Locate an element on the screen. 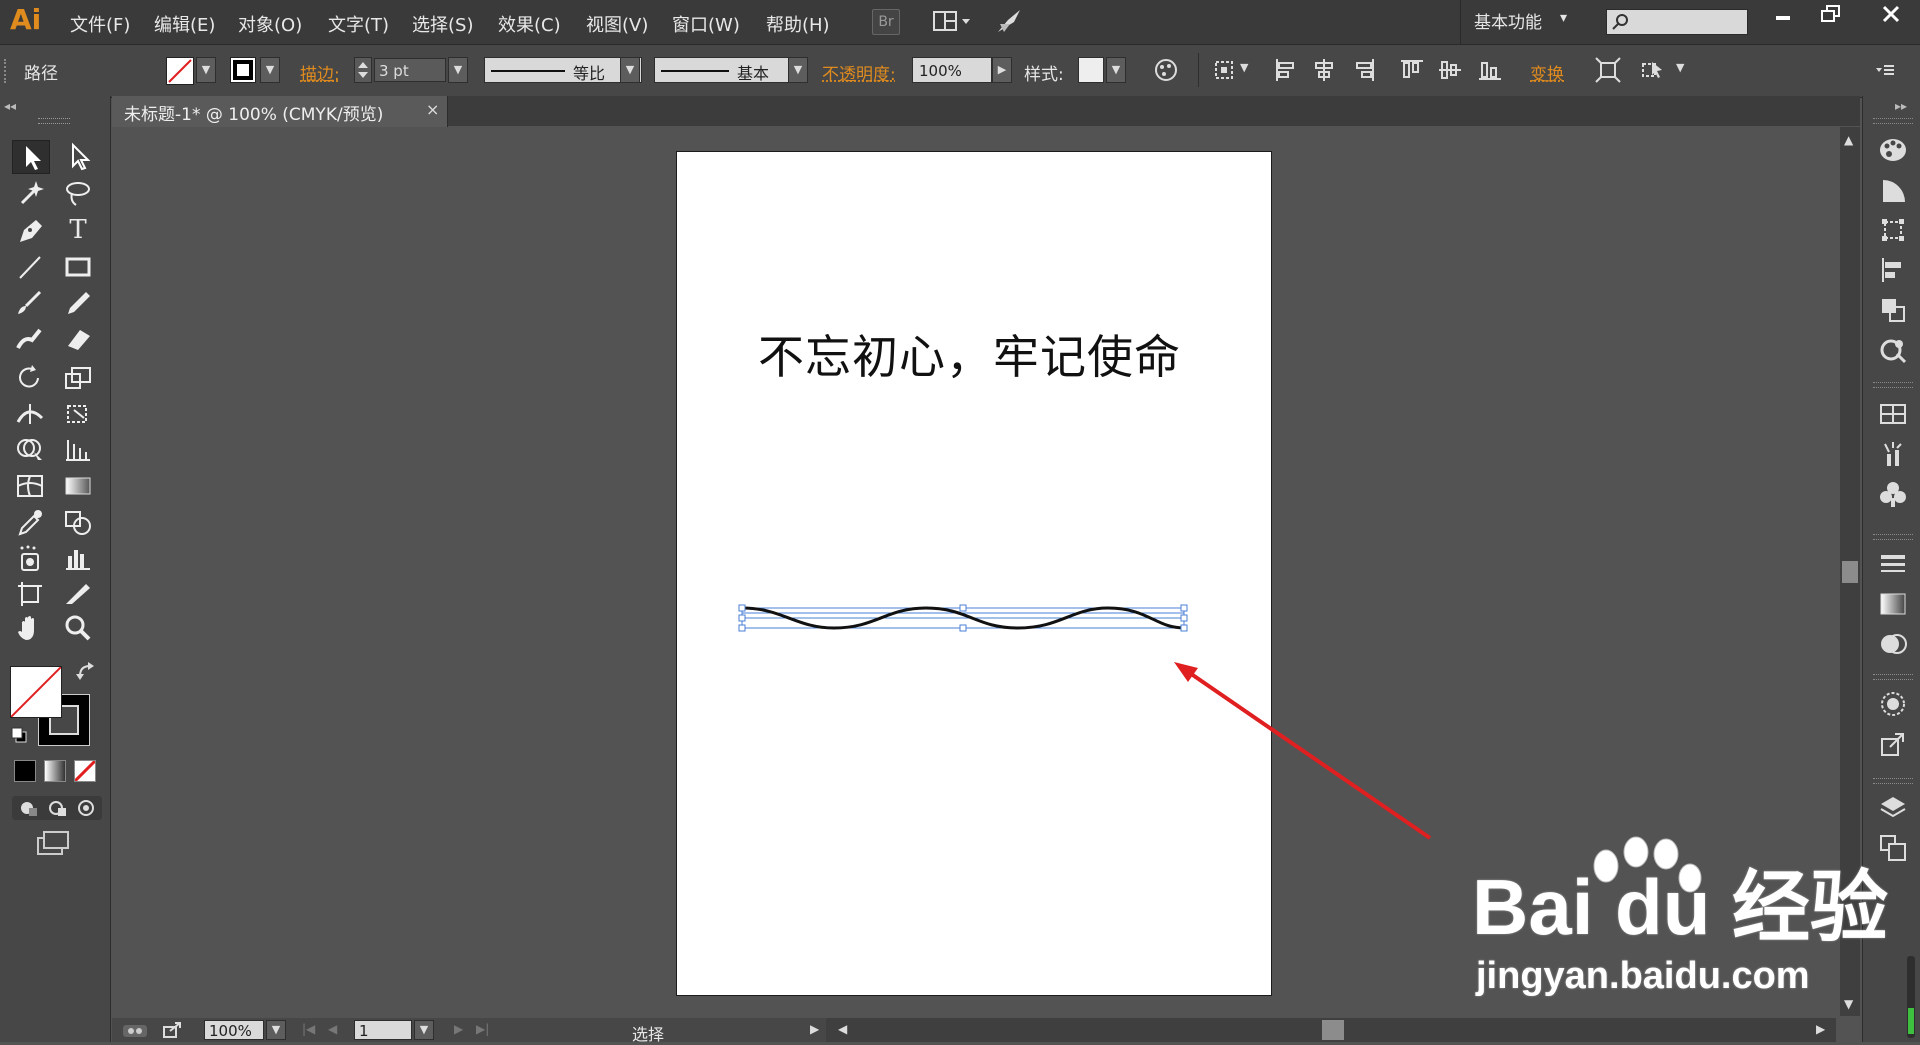 The height and width of the screenshot is (1045, 1920). brushes-panel-icon is located at coordinates (1893, 454).